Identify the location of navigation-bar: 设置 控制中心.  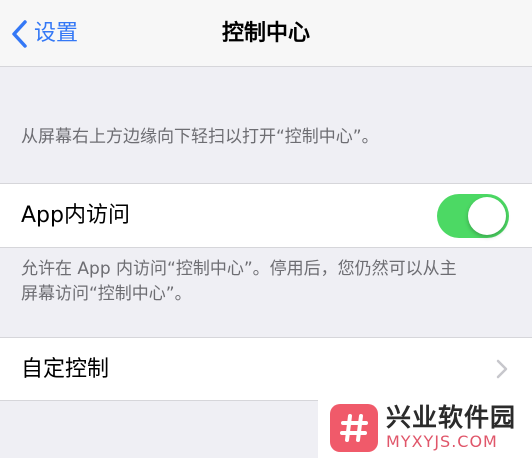
(266, 33).